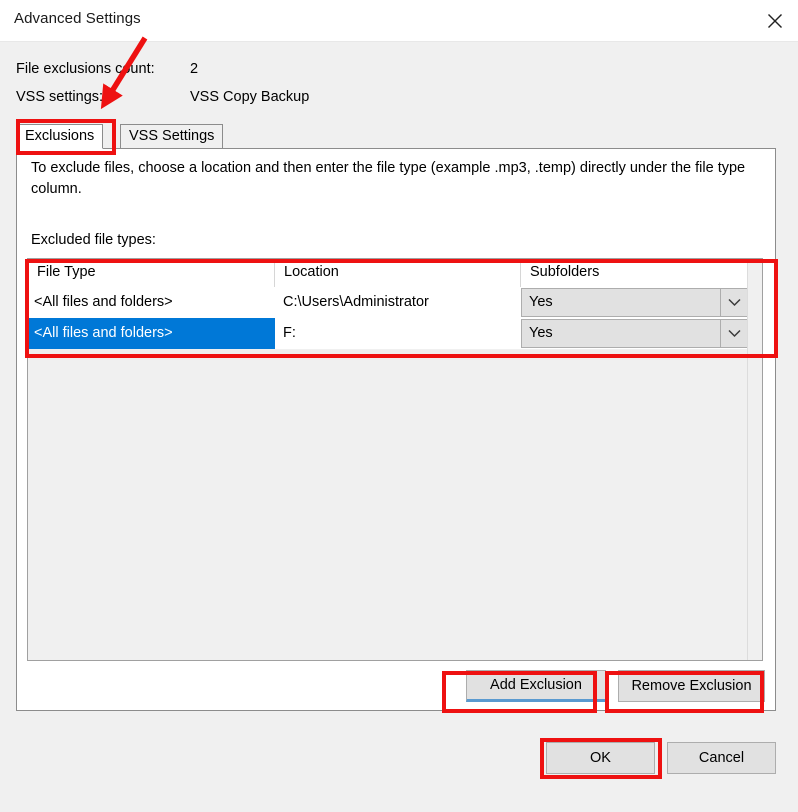  I want to click on tab-exclusions: Exclusions, so click(60, 136).